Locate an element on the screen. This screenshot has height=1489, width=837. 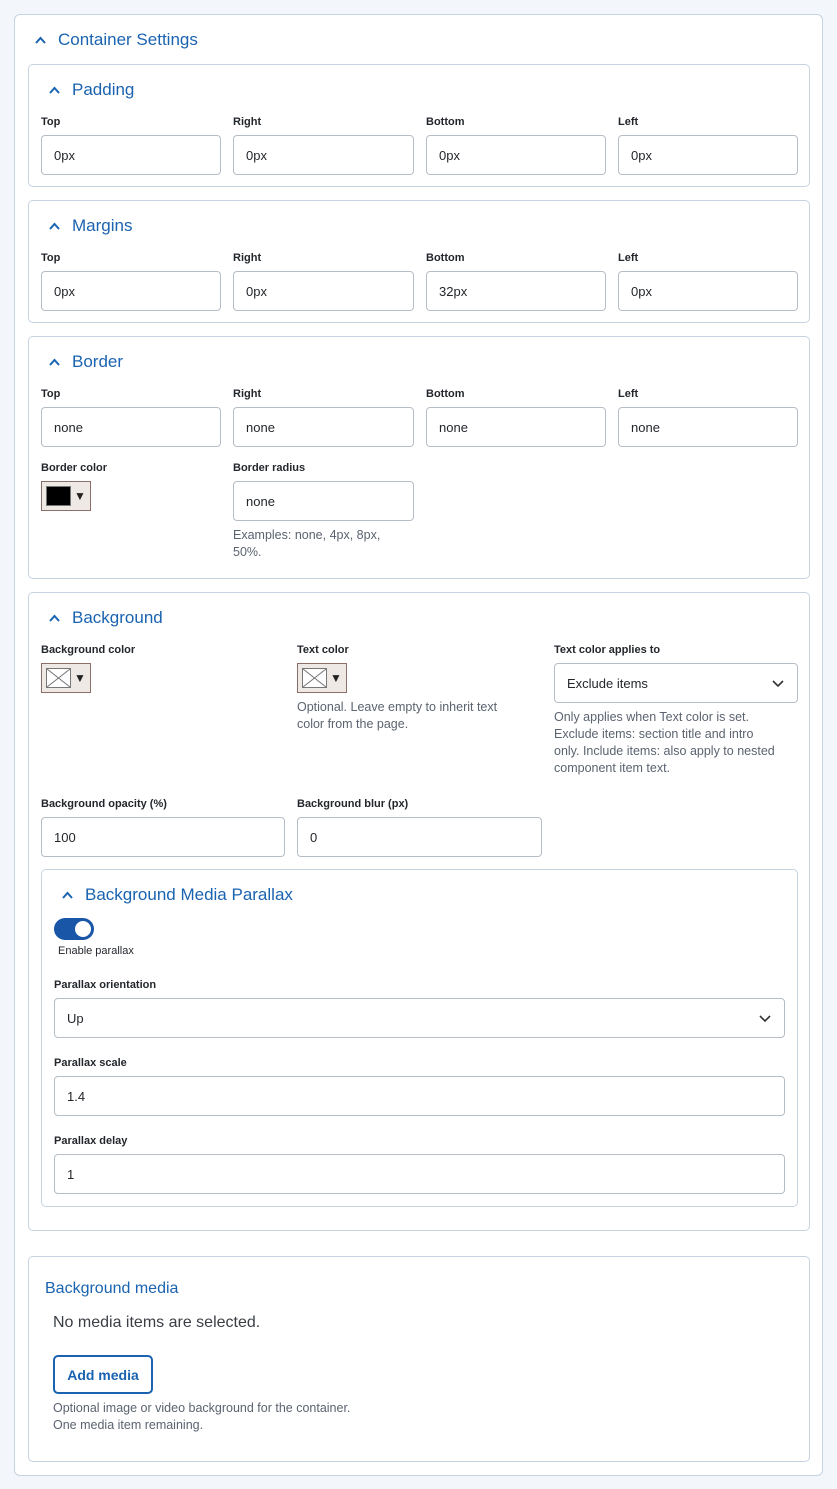
margin-right-label: Right is located at coordinates (247, 258).